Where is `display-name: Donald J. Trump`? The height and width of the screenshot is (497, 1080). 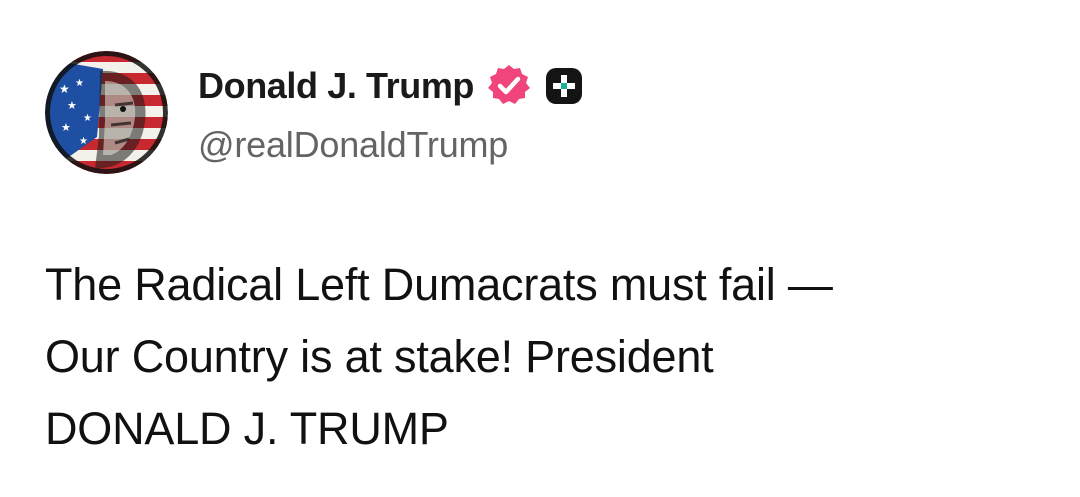
display-name: Donald J. Trump is located at coordinates (336, 86).